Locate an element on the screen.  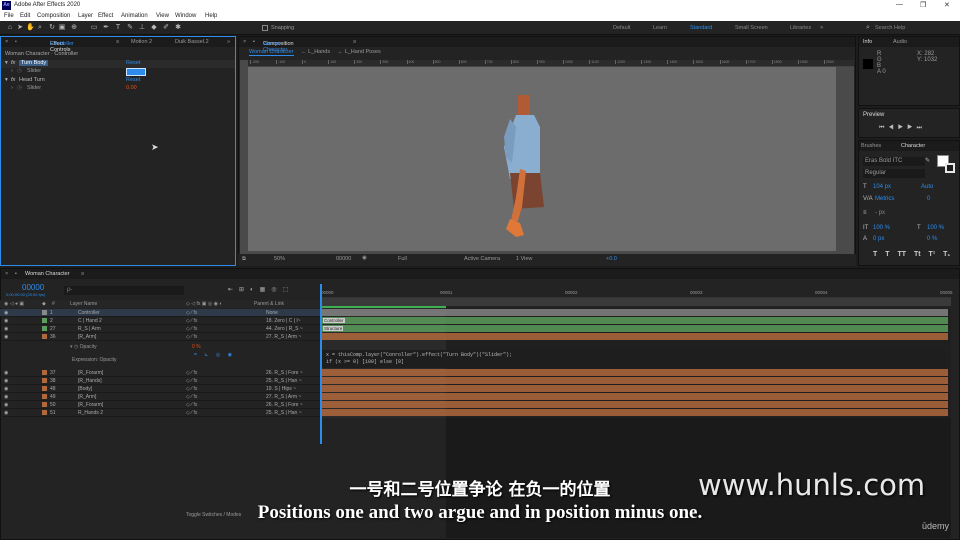
snapping-checkbox is located at coordinates (265, 28).